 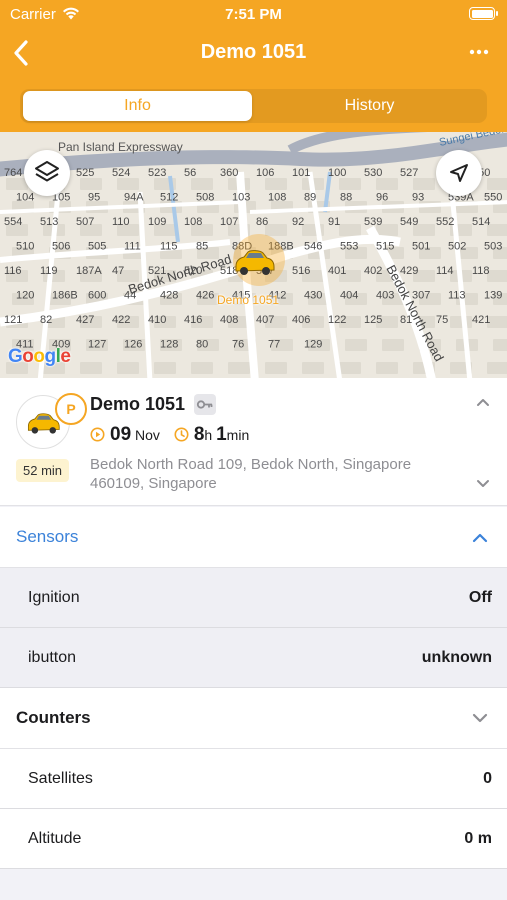 I want to click on header: Carrier 7:51 PM Demo 1051 Info History, so click(x=253, y=66).